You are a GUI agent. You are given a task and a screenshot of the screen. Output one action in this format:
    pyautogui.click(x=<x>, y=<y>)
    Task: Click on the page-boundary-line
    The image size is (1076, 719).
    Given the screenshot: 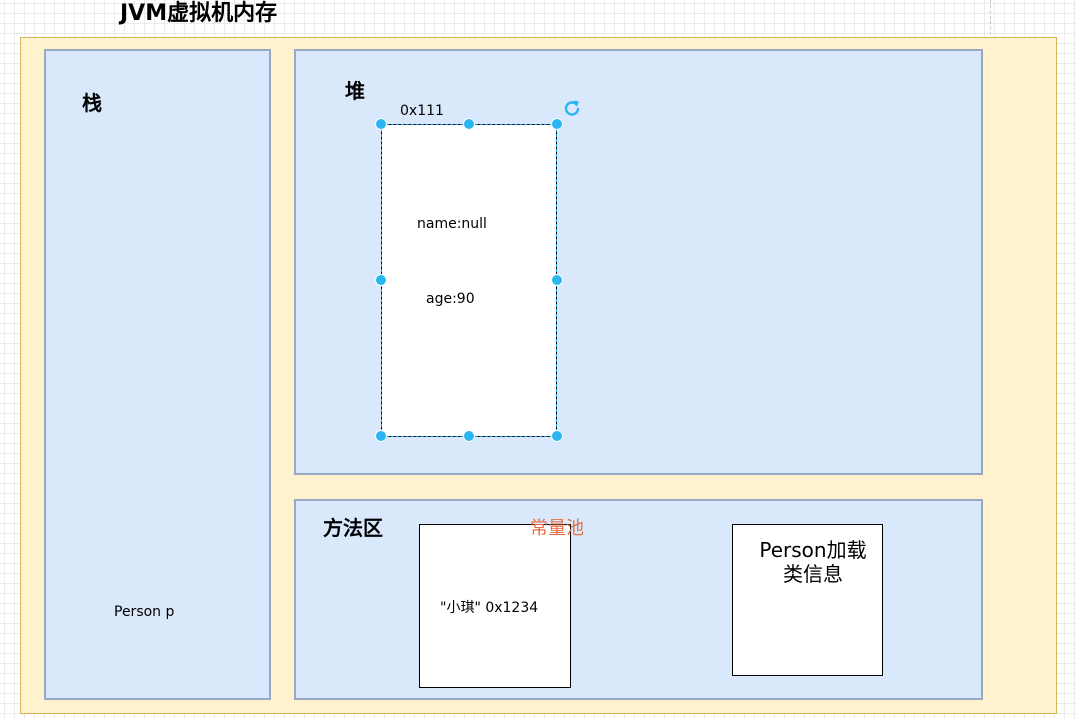 What is the action you would take?
    pyautogui.click(x=990, y=20)
    